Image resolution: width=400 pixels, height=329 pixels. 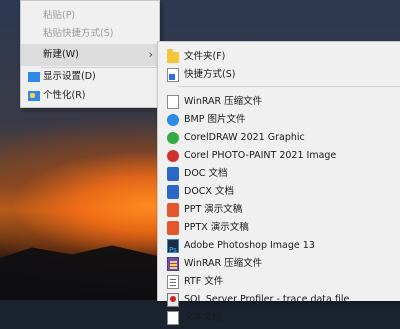 What do you see at coordinates (279, 75) in the screenshot?
I see `submenu-item-shortcut: 快捷方式(S)` at bounding box center [279, 75].